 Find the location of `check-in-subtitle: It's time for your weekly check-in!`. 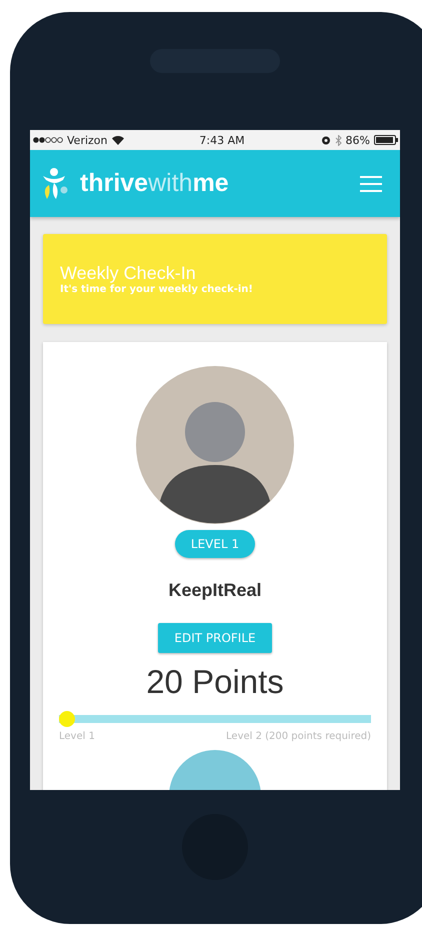

check-in-subtitle: It's time for your weekly check-in! is located at coordinates (157, 289).